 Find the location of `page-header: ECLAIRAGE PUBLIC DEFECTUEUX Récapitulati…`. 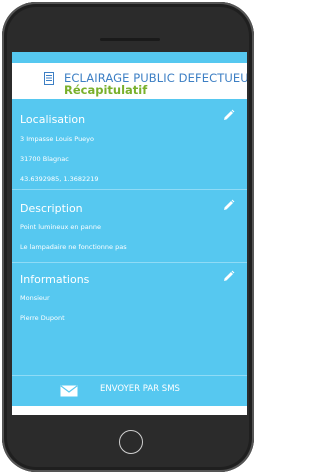

page-header: ECLAIRAGE PUBLIC DEFECTUEUX Récapitulati… is located at coordinates (129, 81).